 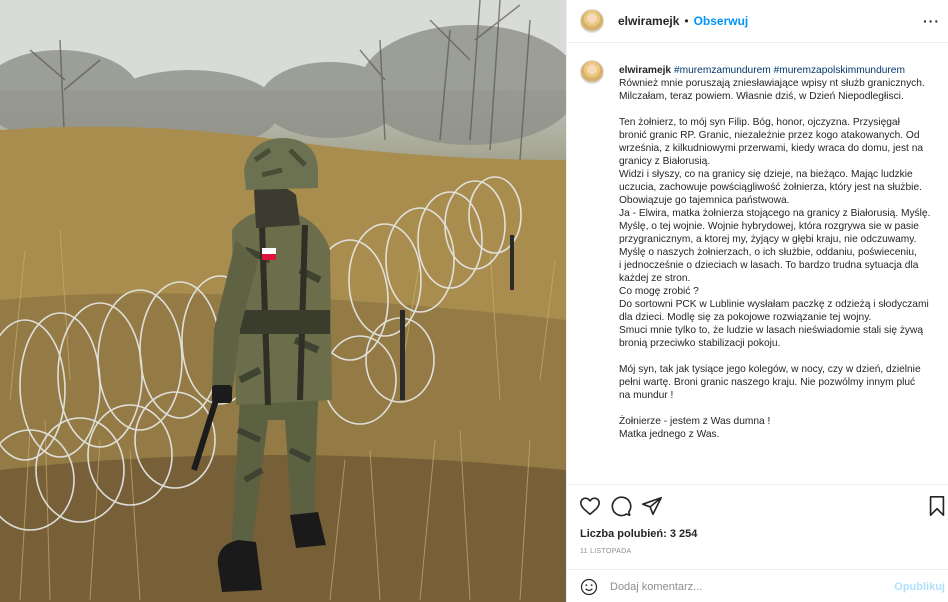 What do you see at coordinates (789, 70) in the screenshot?
I see `caption-hashtags: #muremzamundurem #muremzapolskimmundurem` at bounding box center [789, 70].